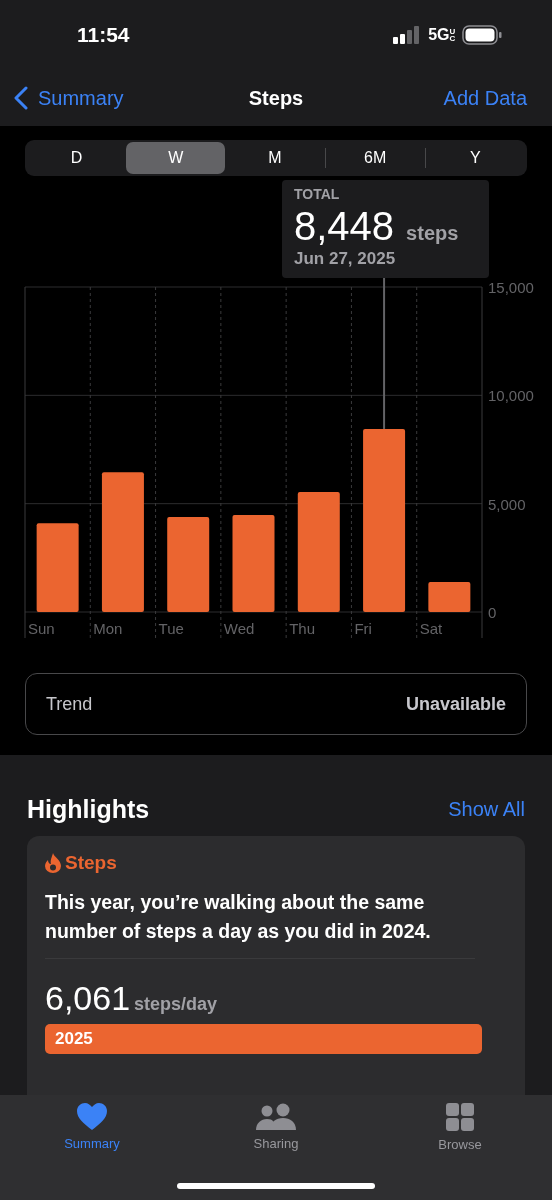 This screenshot has width=552, height=1200. I want to click on card-title: Steps, so click(91, 863).